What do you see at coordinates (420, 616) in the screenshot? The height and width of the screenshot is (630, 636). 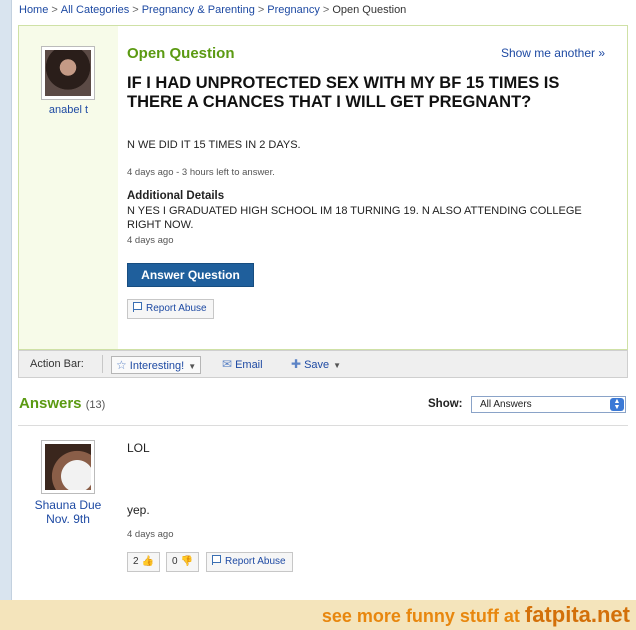 I see `footer-prefix: see more funny stuff at` at bounding box center [420, 616].